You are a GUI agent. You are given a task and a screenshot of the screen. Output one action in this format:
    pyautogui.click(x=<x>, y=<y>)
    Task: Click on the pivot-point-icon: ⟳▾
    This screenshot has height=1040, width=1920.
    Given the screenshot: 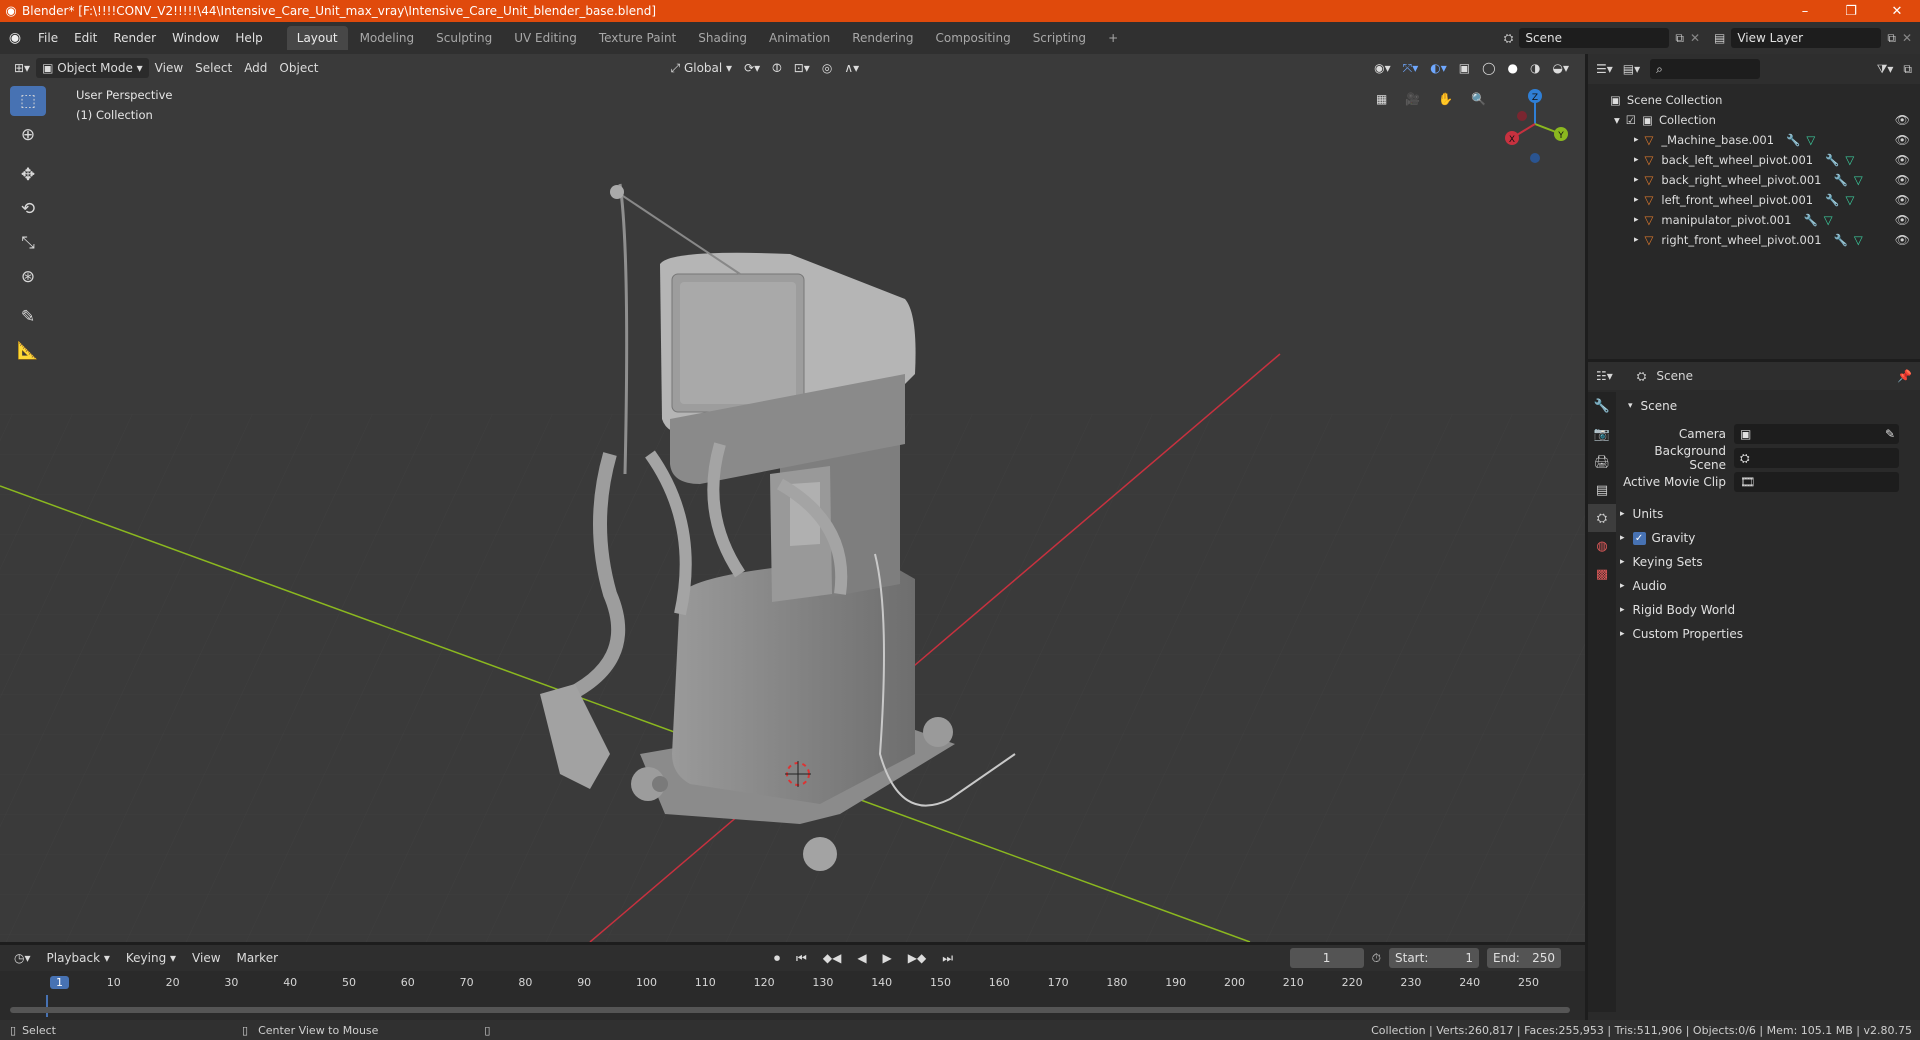 What is the action you would take?
    pyautogui.click(x=752, y=68)
    